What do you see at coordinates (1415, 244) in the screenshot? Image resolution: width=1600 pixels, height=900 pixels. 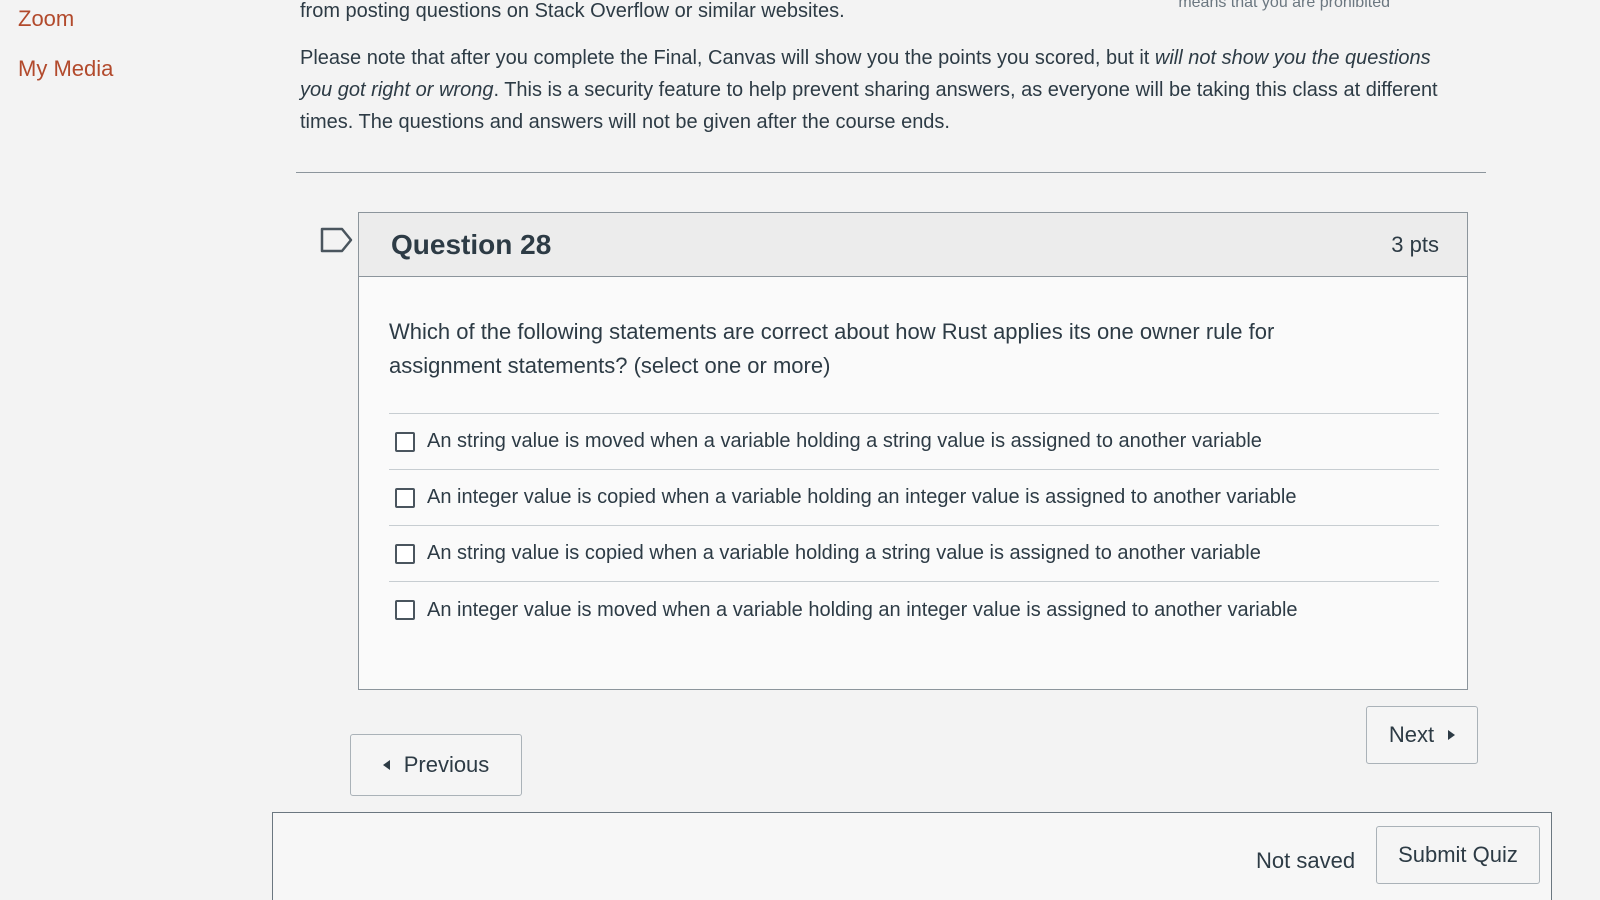 I see `question-points: 3 pts` at bounding box center [1415, 244].